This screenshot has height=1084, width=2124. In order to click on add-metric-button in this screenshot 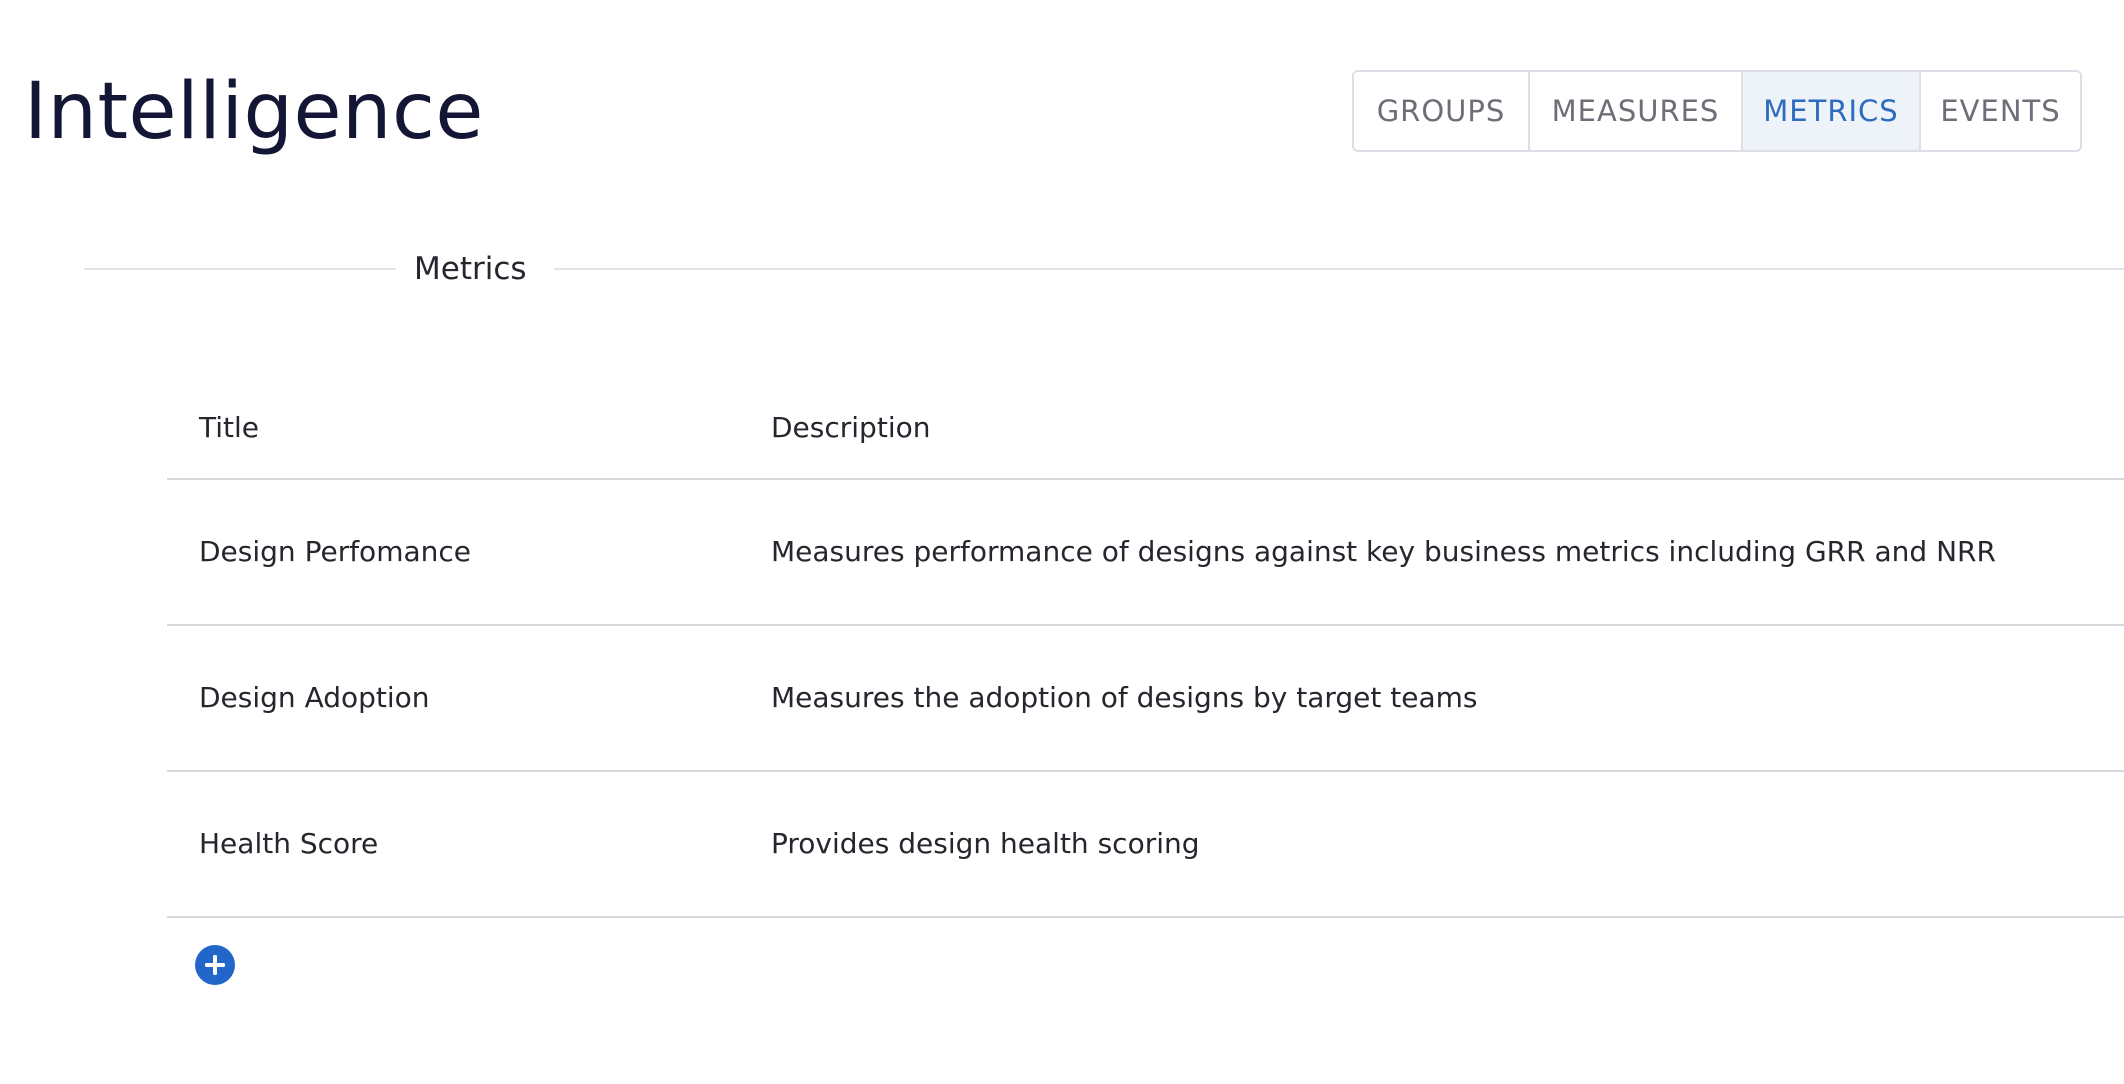, I will do `click(215, 965)`.